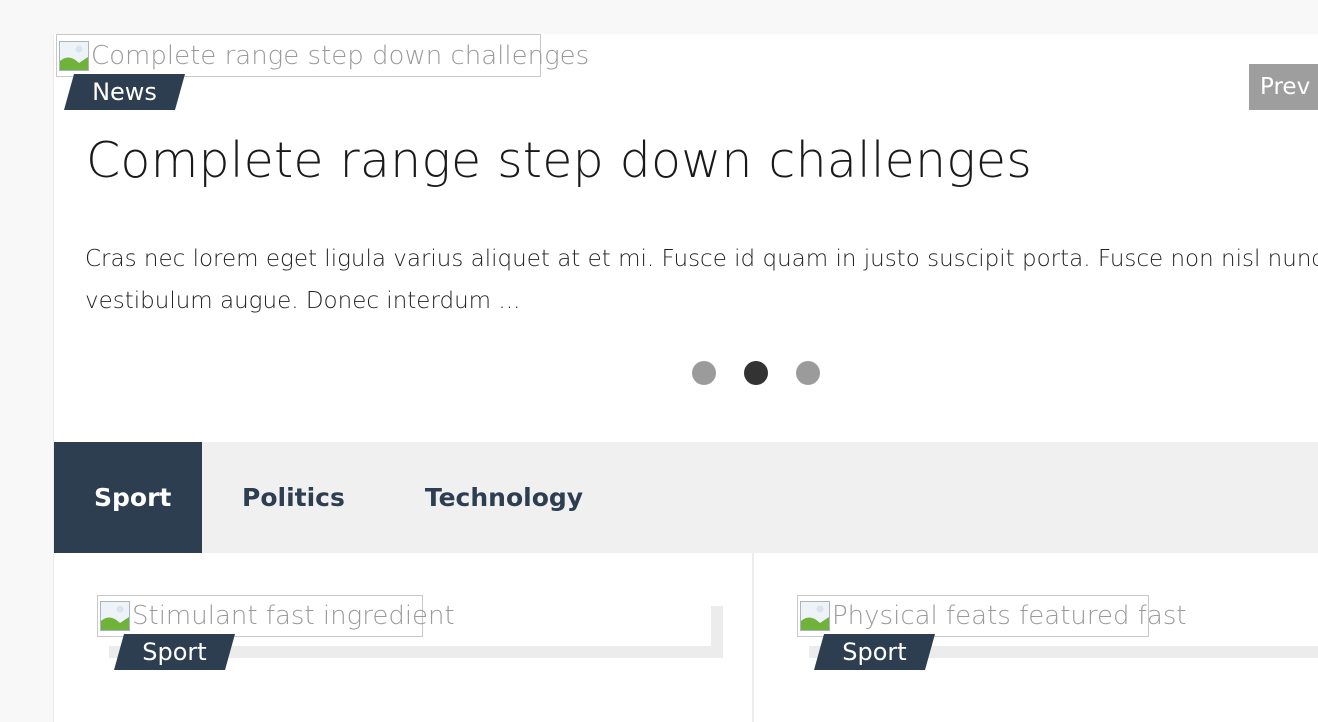 The height and width of the screenshot is (722, 1318). I want to click on hero-title: Complete range step down challenges, so click(559, 160).